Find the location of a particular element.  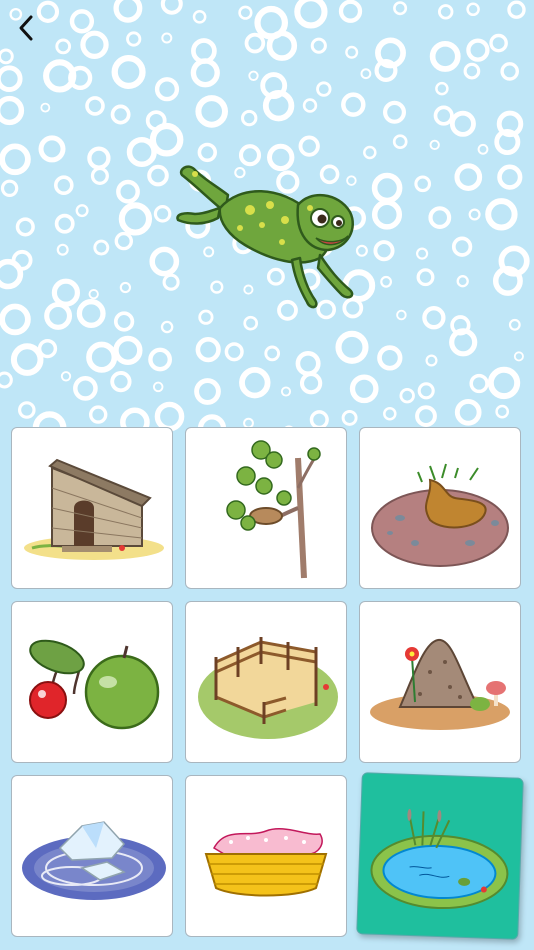

anthill-illustration is located at coordinates (440, 684).